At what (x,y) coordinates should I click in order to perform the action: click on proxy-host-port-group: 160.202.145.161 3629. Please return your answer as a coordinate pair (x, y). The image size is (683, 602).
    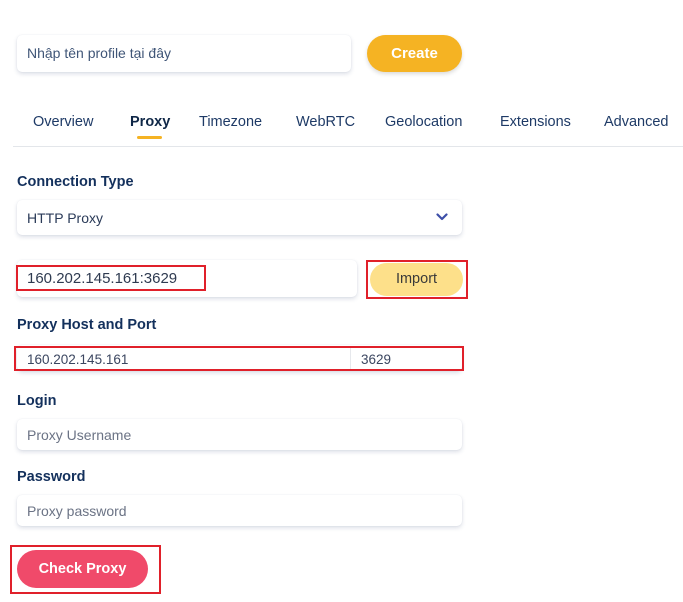
    Looking at the image, I should click on (239, 358).